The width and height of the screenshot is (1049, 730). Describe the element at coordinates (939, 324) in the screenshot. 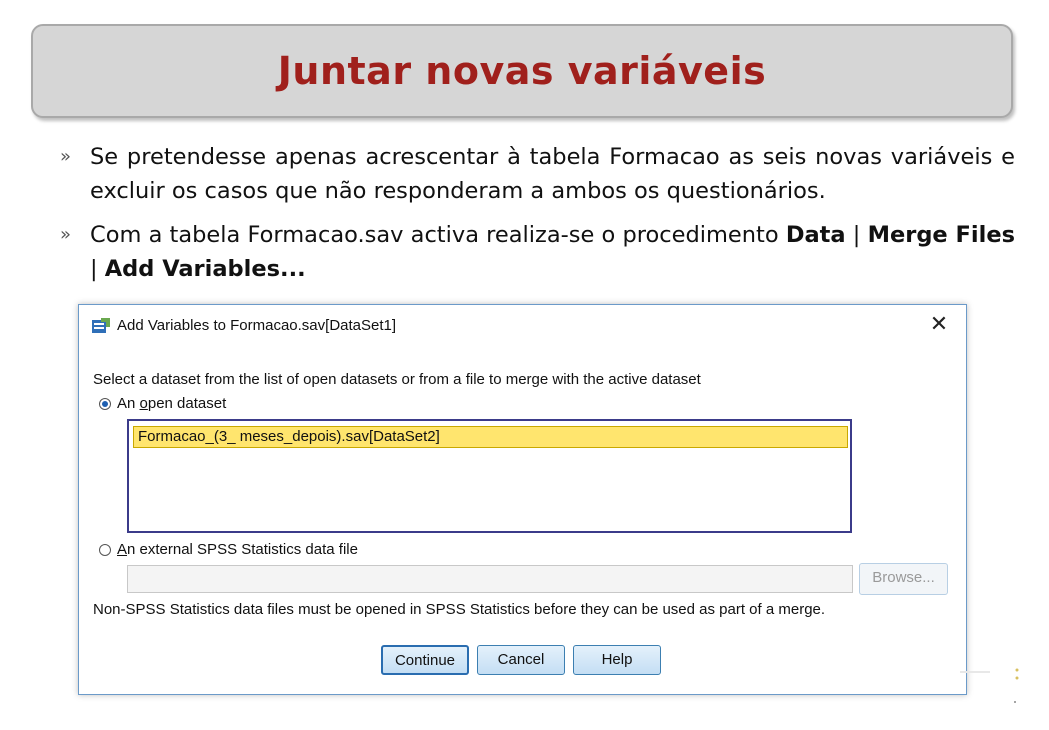

I see `close-icon: ✕` at that location.